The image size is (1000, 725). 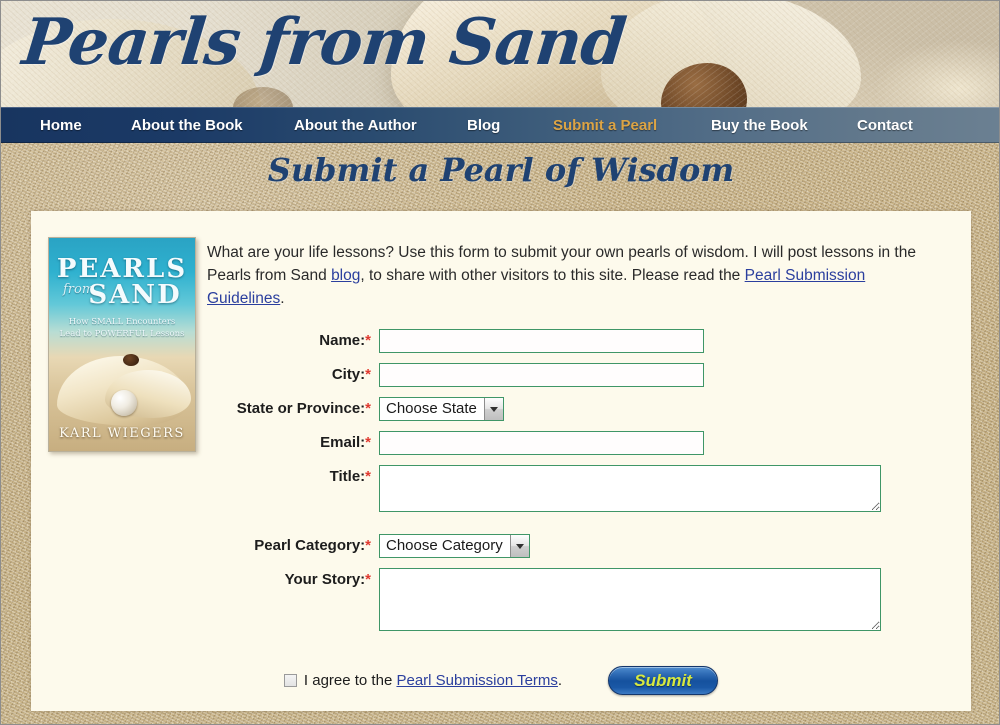 I want to click on email-required-marker: *, so click(x=368, y=442).